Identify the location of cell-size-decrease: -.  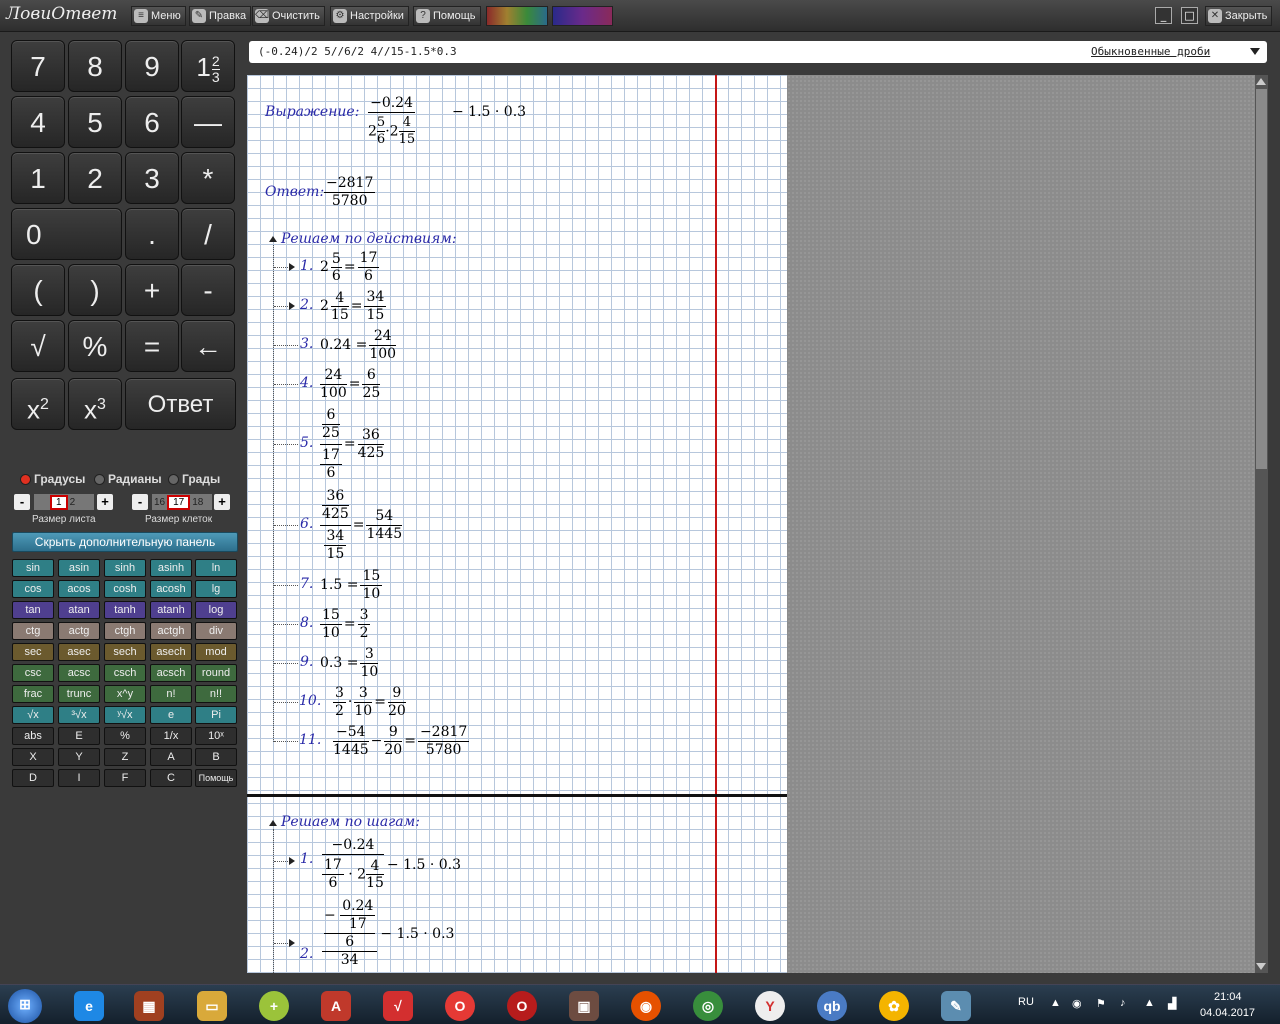
(140, 502).